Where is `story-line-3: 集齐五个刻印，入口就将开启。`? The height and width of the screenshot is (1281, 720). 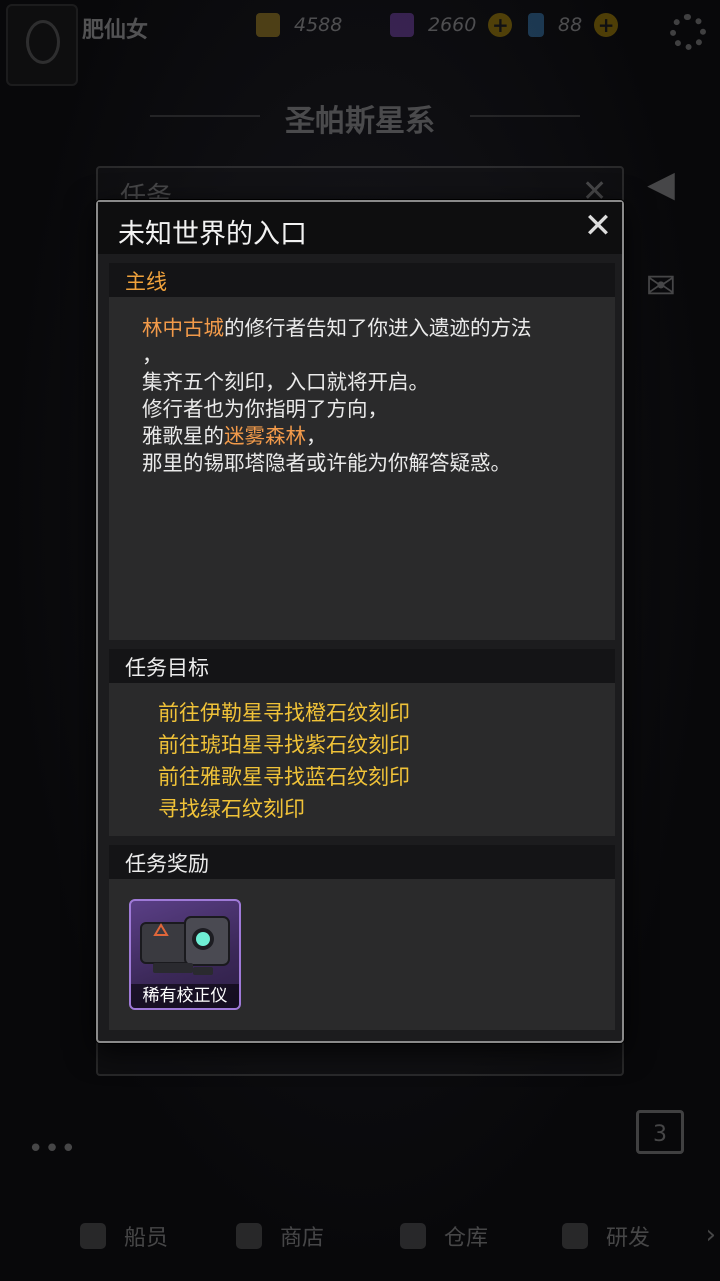 story-line-3: 集齐五个刻印，入口就将开启。 is located at coordinates (285, 382).